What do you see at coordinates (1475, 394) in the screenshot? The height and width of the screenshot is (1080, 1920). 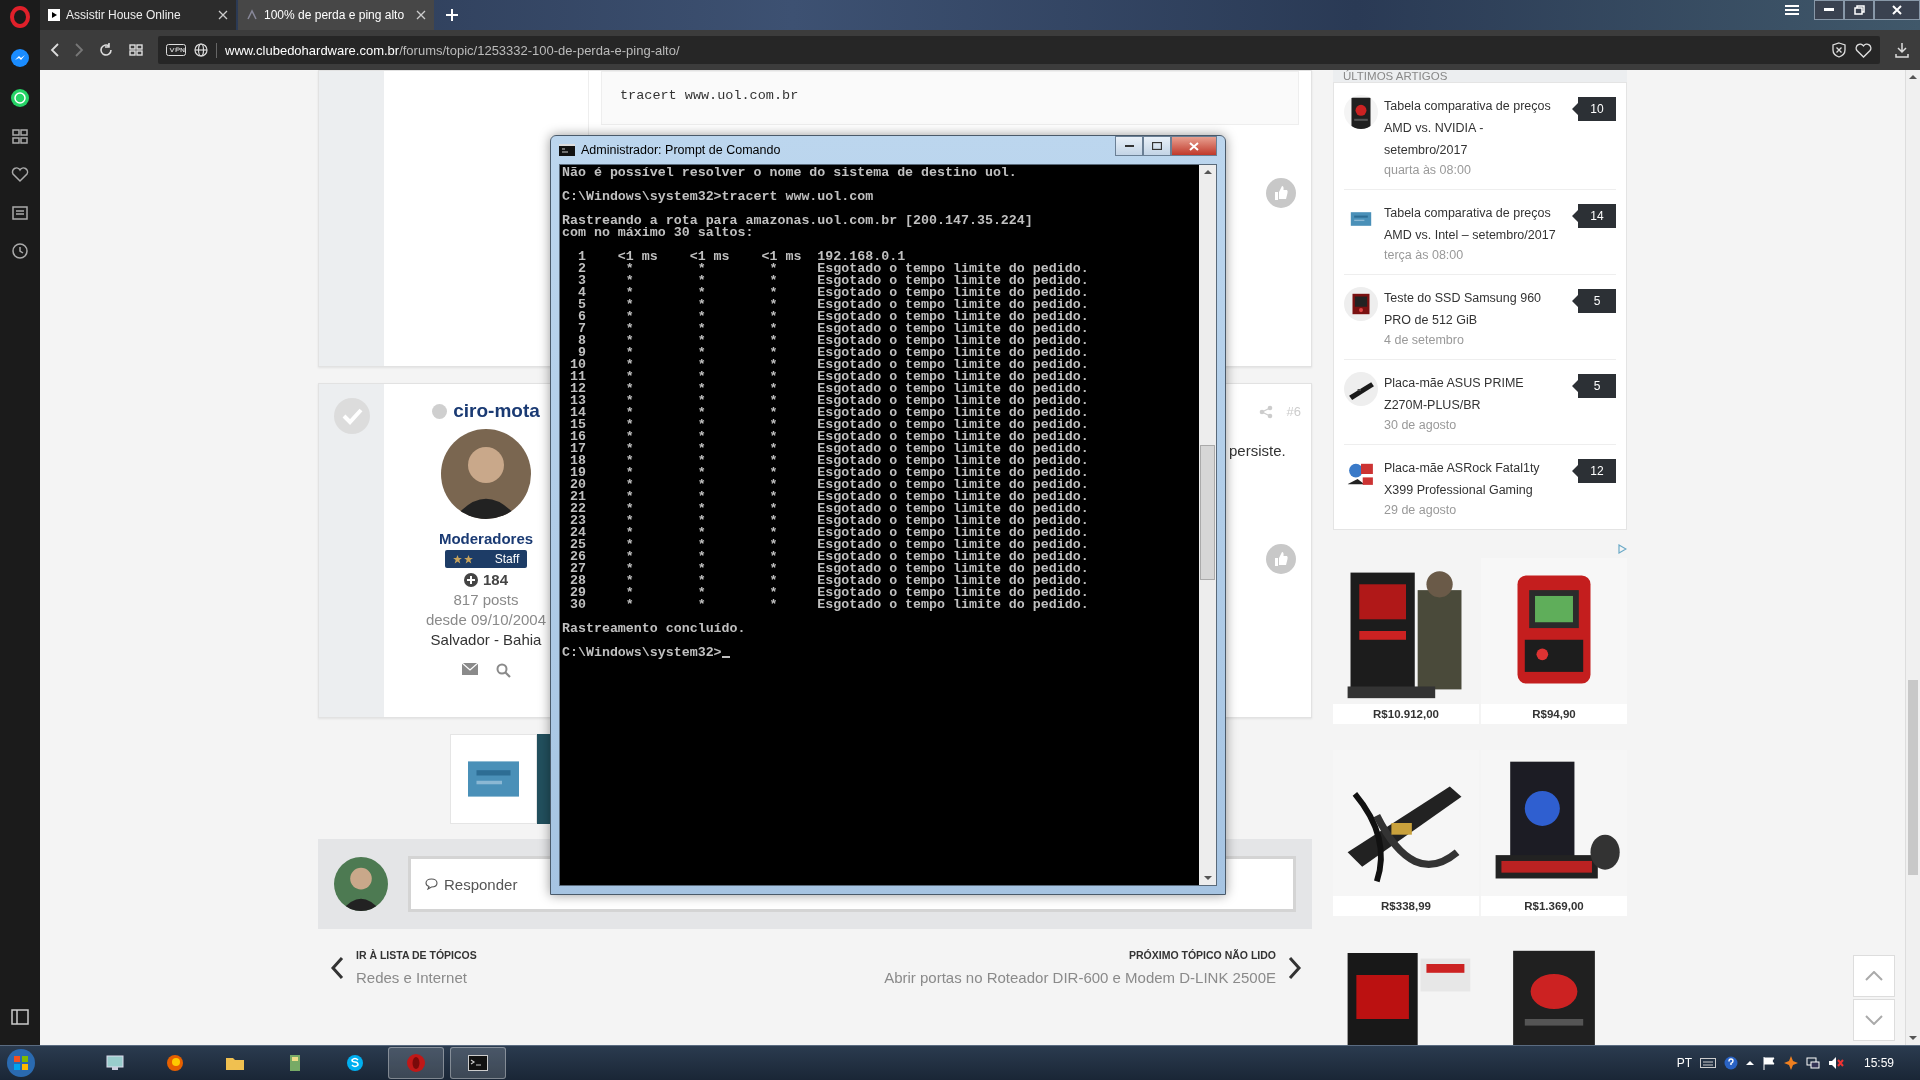 I see `article-link: Placa-mãe ASUS PRIME Z270M-PLUS/BR` at bounding box center [1475, 394].